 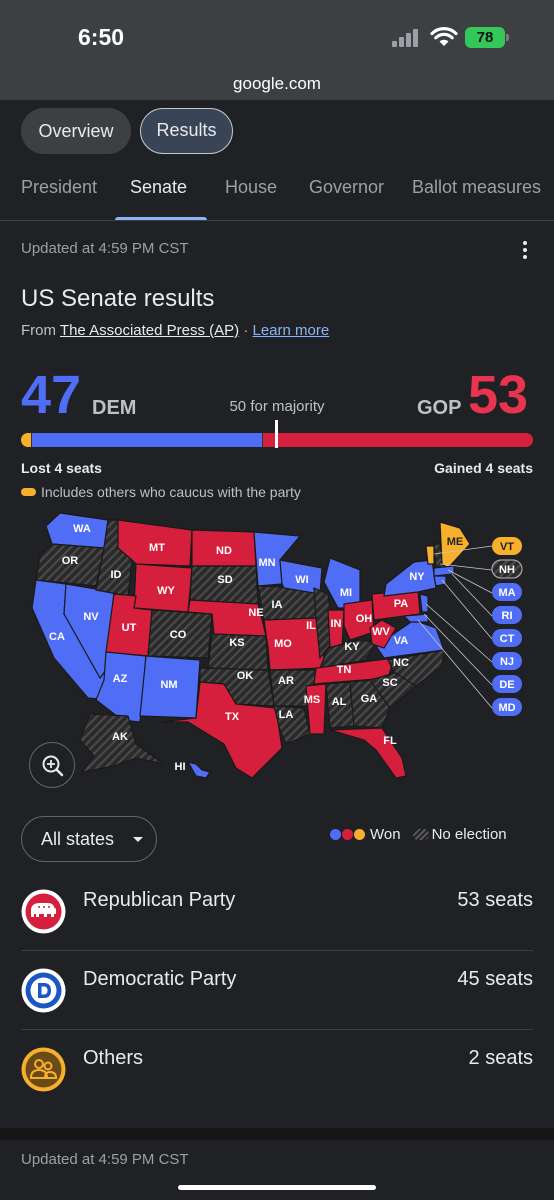 What do you see at coordinates (158, 187) in the screenshot?
I see `tab-senate: Senate` at bounding box center [158, 187].